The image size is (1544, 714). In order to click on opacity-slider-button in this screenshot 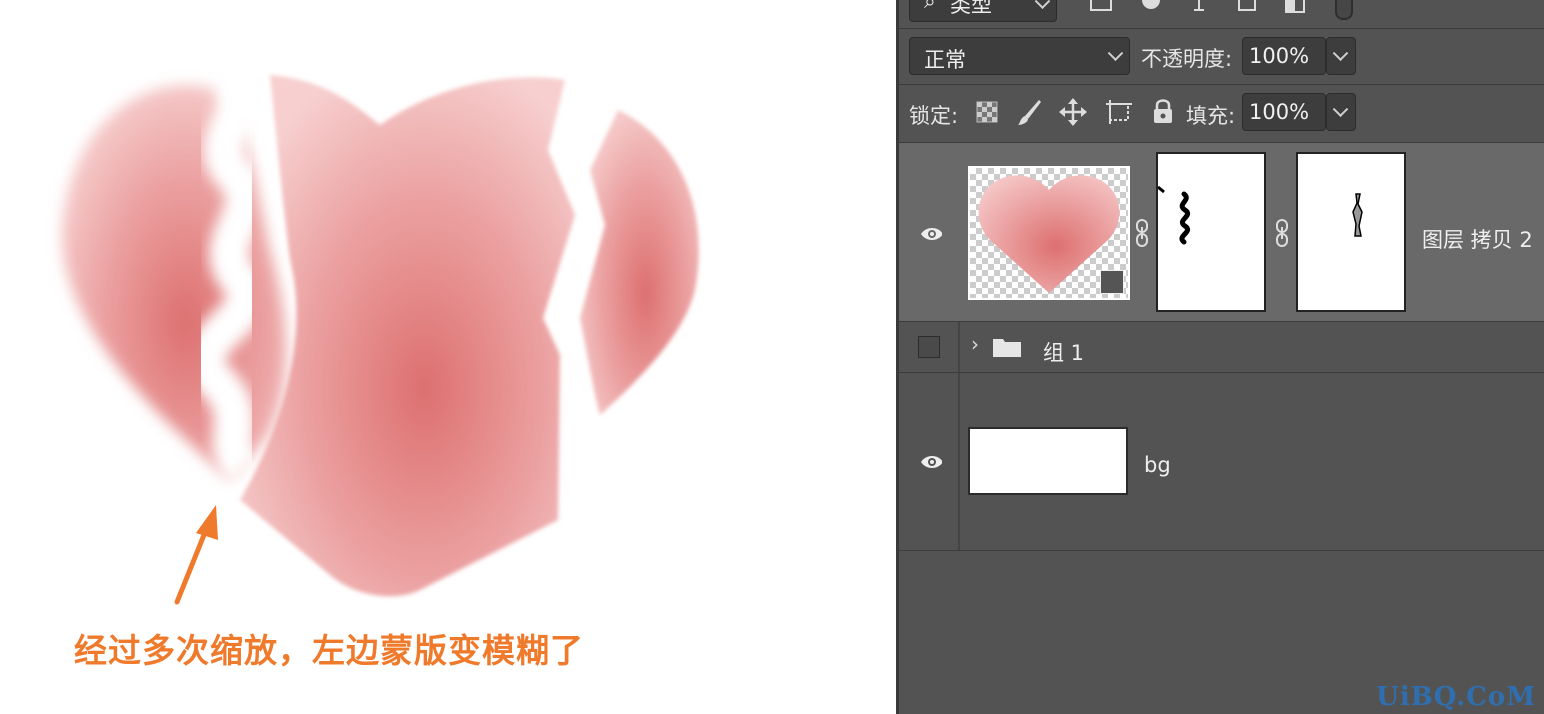, I will do `click(1341, 56)`.